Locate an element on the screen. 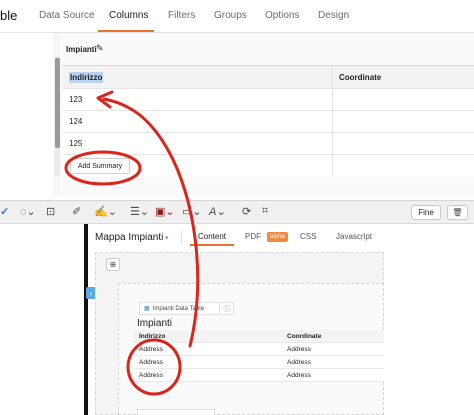 The image size is (474, 415). active-tab-indicator is located at coordinates (126, 31).